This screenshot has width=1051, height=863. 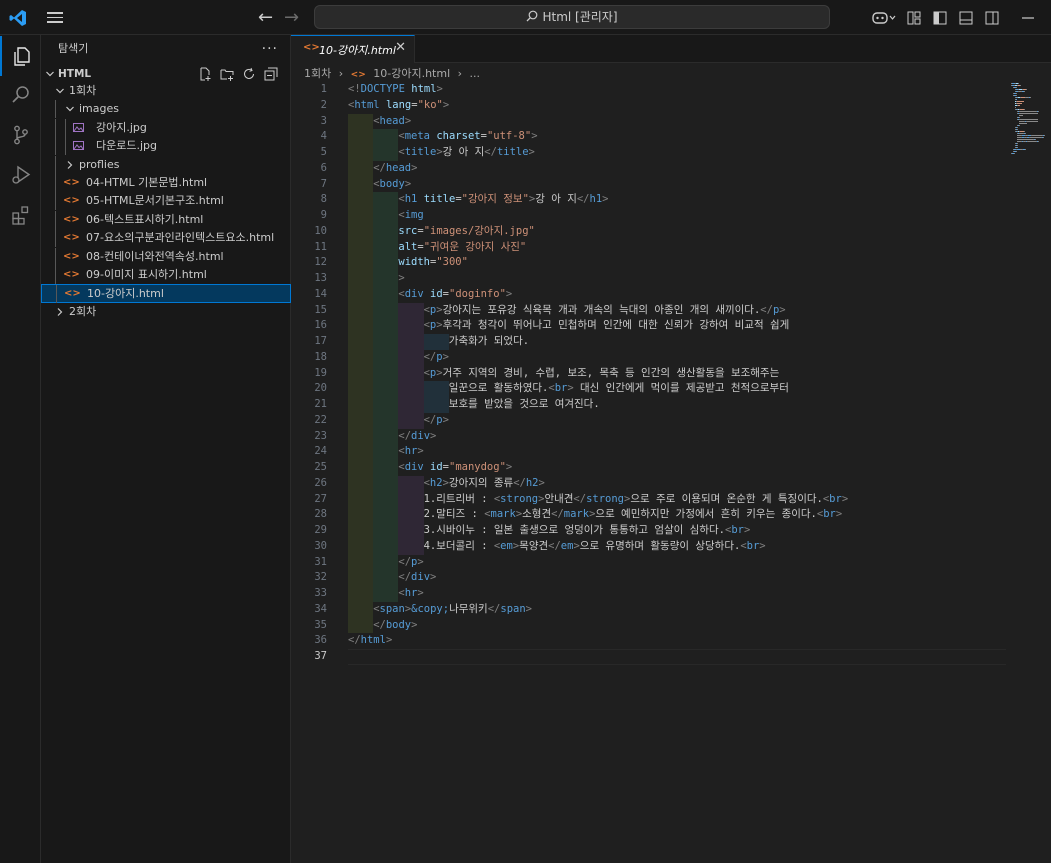 What do you see at coordinates (1030, 131) in the screenshot?
I see `minimap` at bounding box center [1030, 131].